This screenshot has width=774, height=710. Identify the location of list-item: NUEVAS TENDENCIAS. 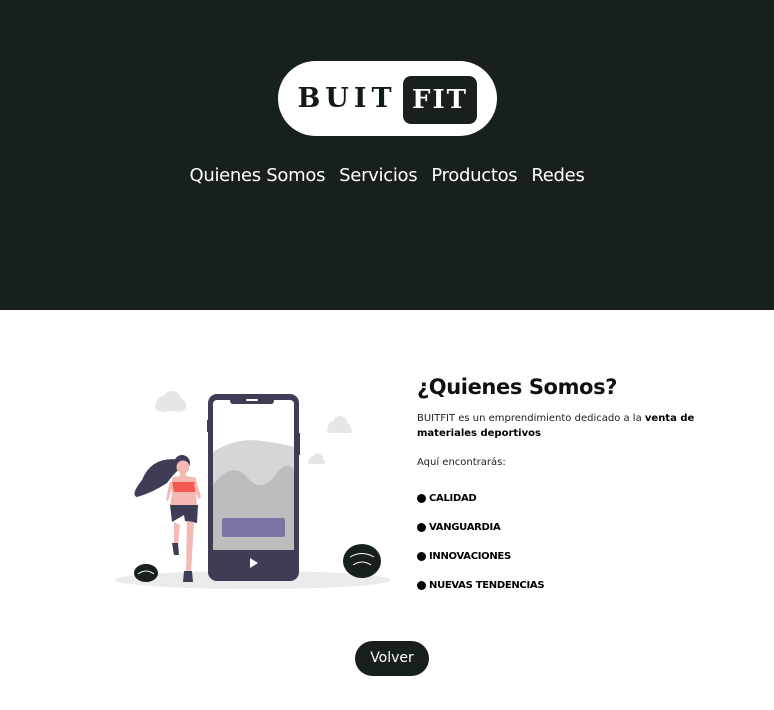
(562, 585).